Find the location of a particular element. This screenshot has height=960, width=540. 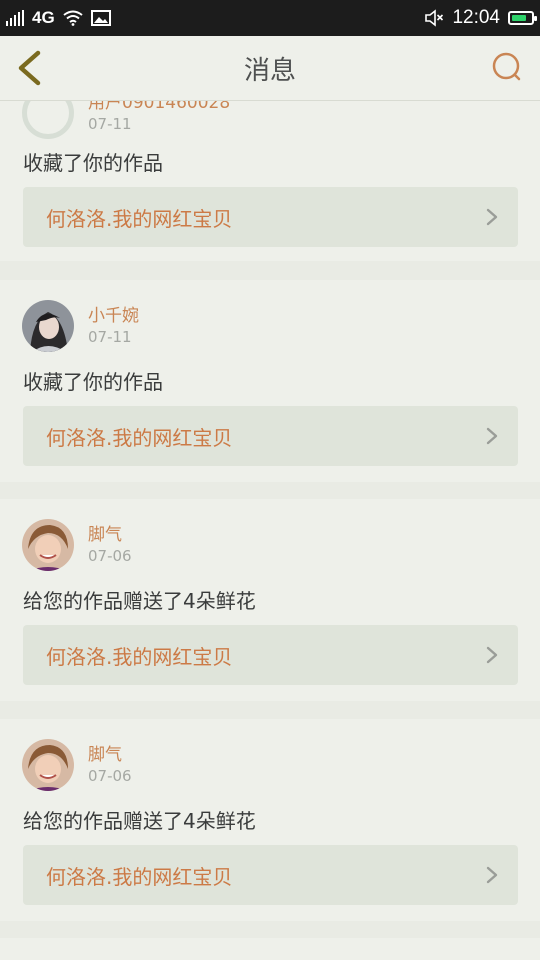

page-title: 消息 is located at coordinates (269, 70).